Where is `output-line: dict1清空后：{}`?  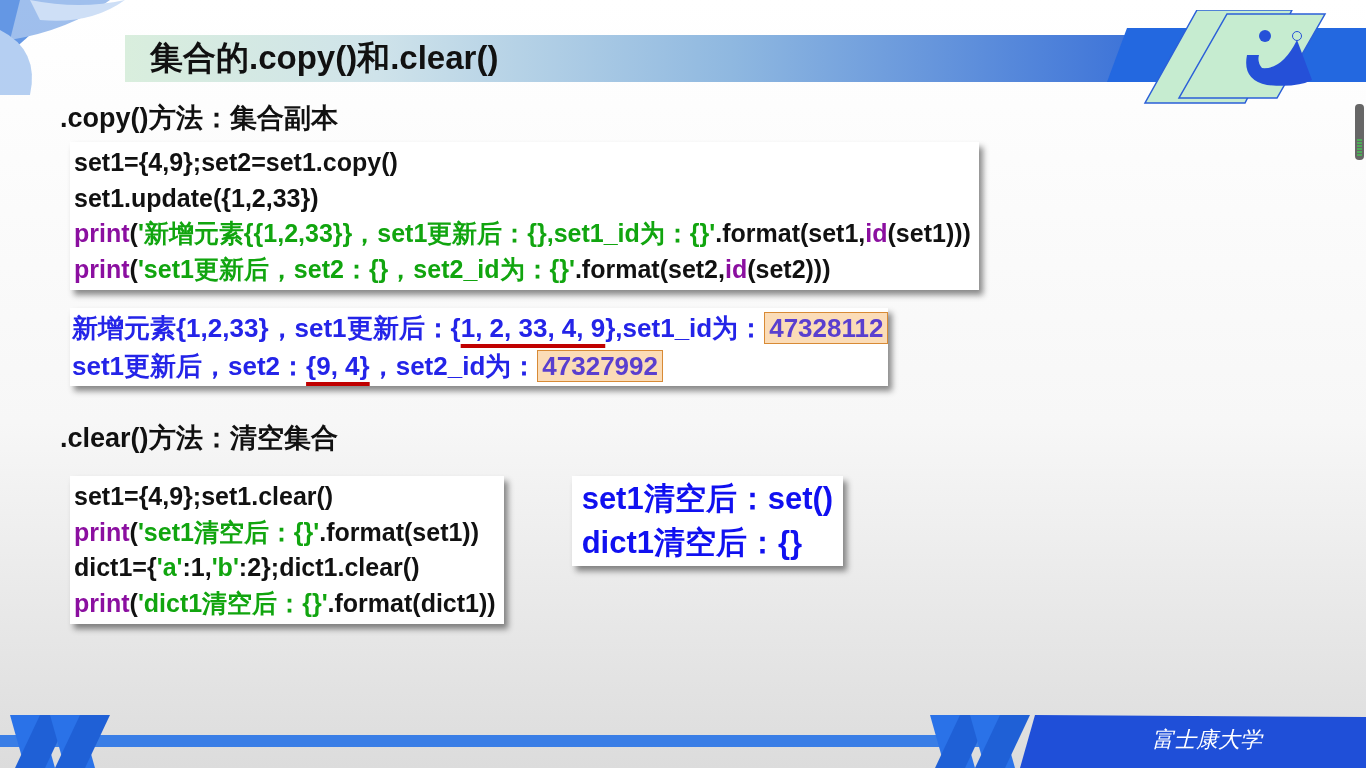
output-line: dict1清空后：{} is located at coordinates (692, 543).